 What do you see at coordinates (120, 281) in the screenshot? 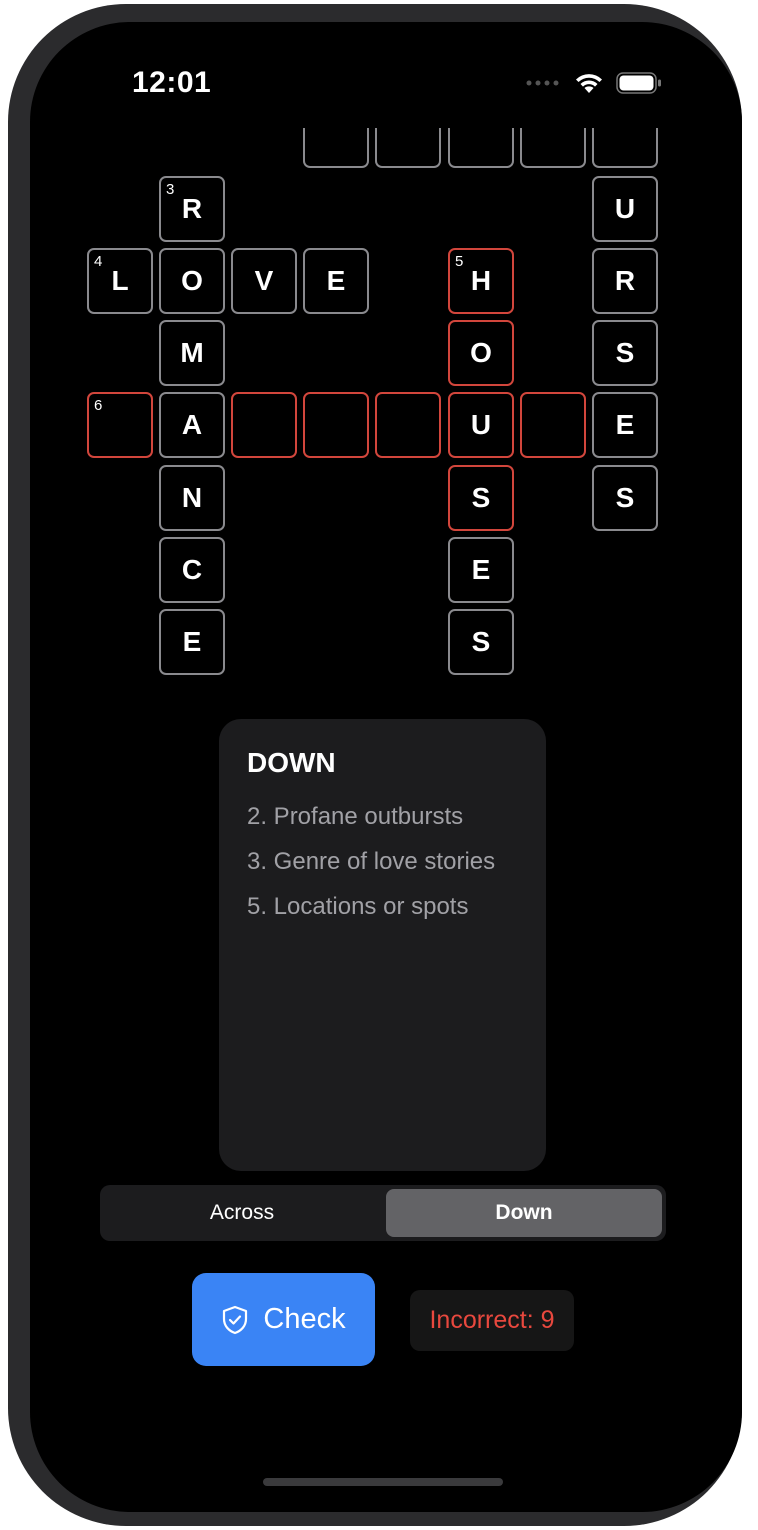
I see `crossword-cell: 4L` at bounding box center [120, 281].